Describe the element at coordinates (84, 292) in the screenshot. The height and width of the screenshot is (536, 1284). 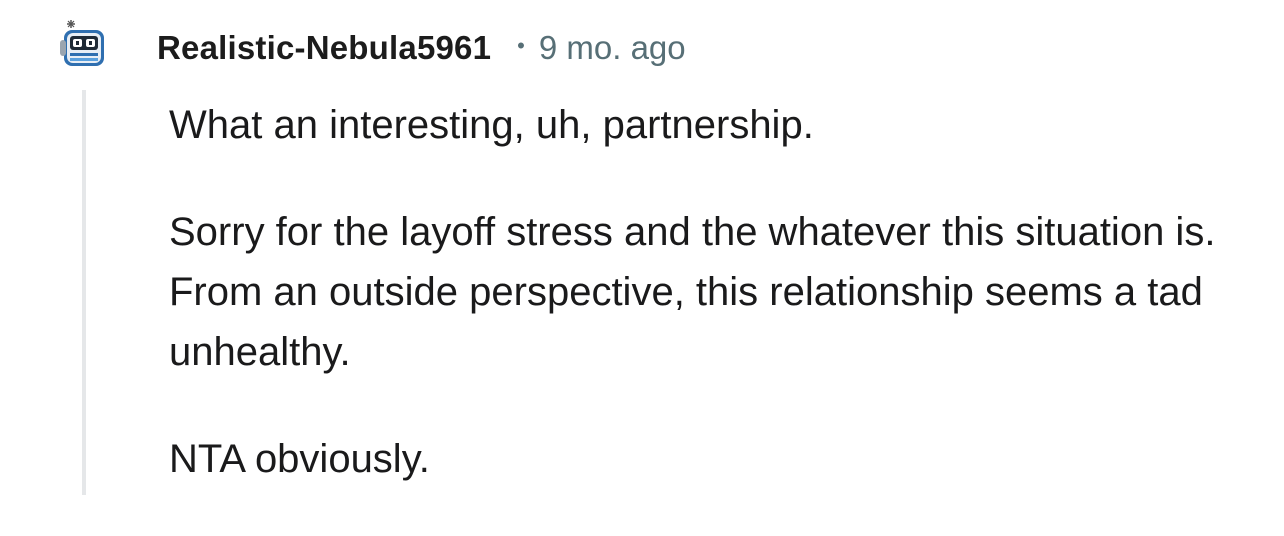
I see `thread-line` at that location.